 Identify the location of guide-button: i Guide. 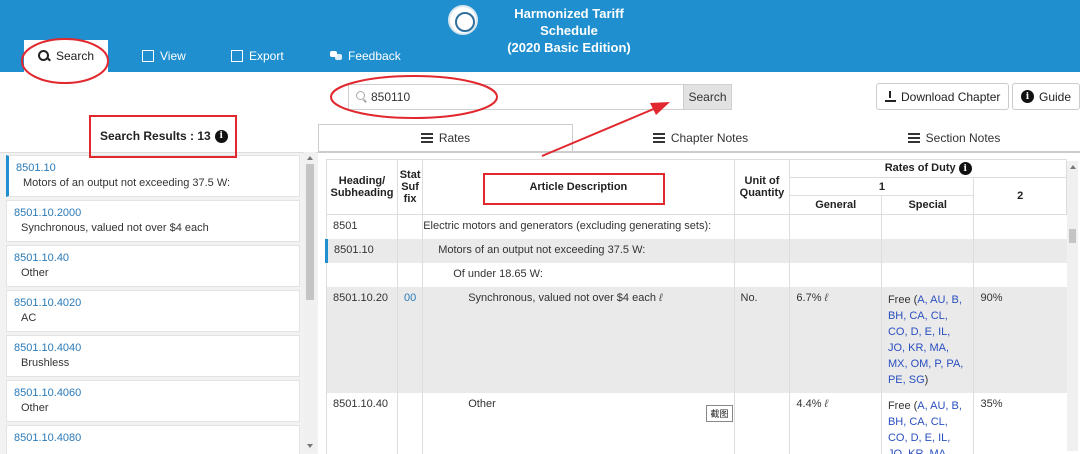
(1046, 96).